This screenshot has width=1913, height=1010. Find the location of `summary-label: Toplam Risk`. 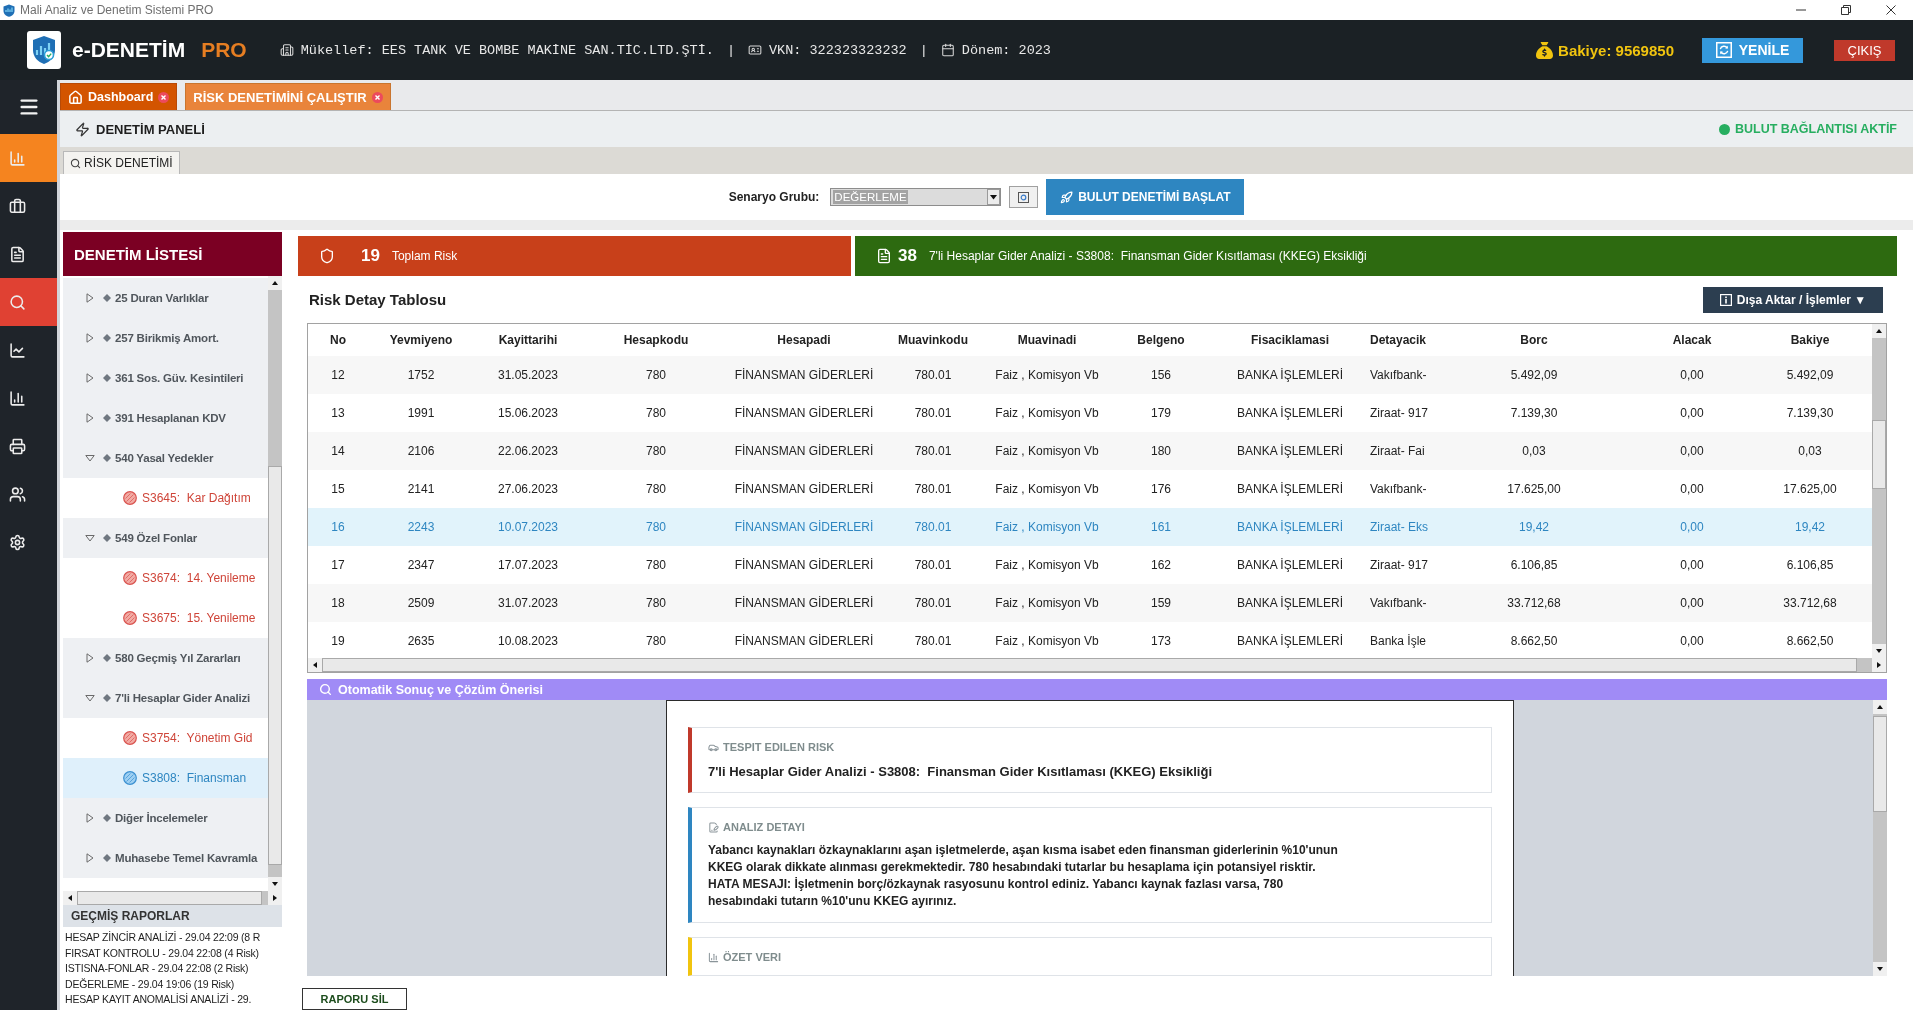

summary-label: Toplam Risk is located at coordinates (424, 256).